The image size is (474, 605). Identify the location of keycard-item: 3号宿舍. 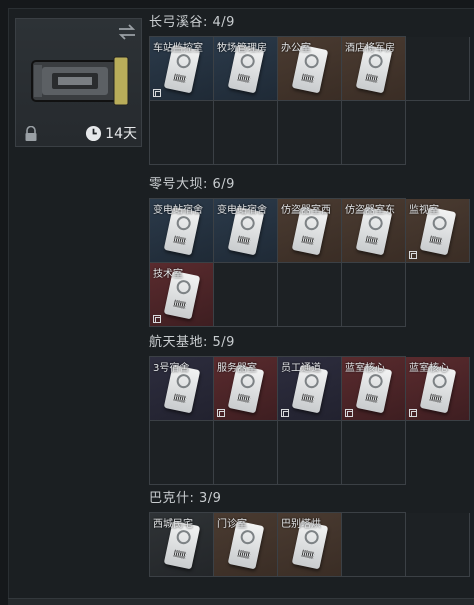
(182, 389).